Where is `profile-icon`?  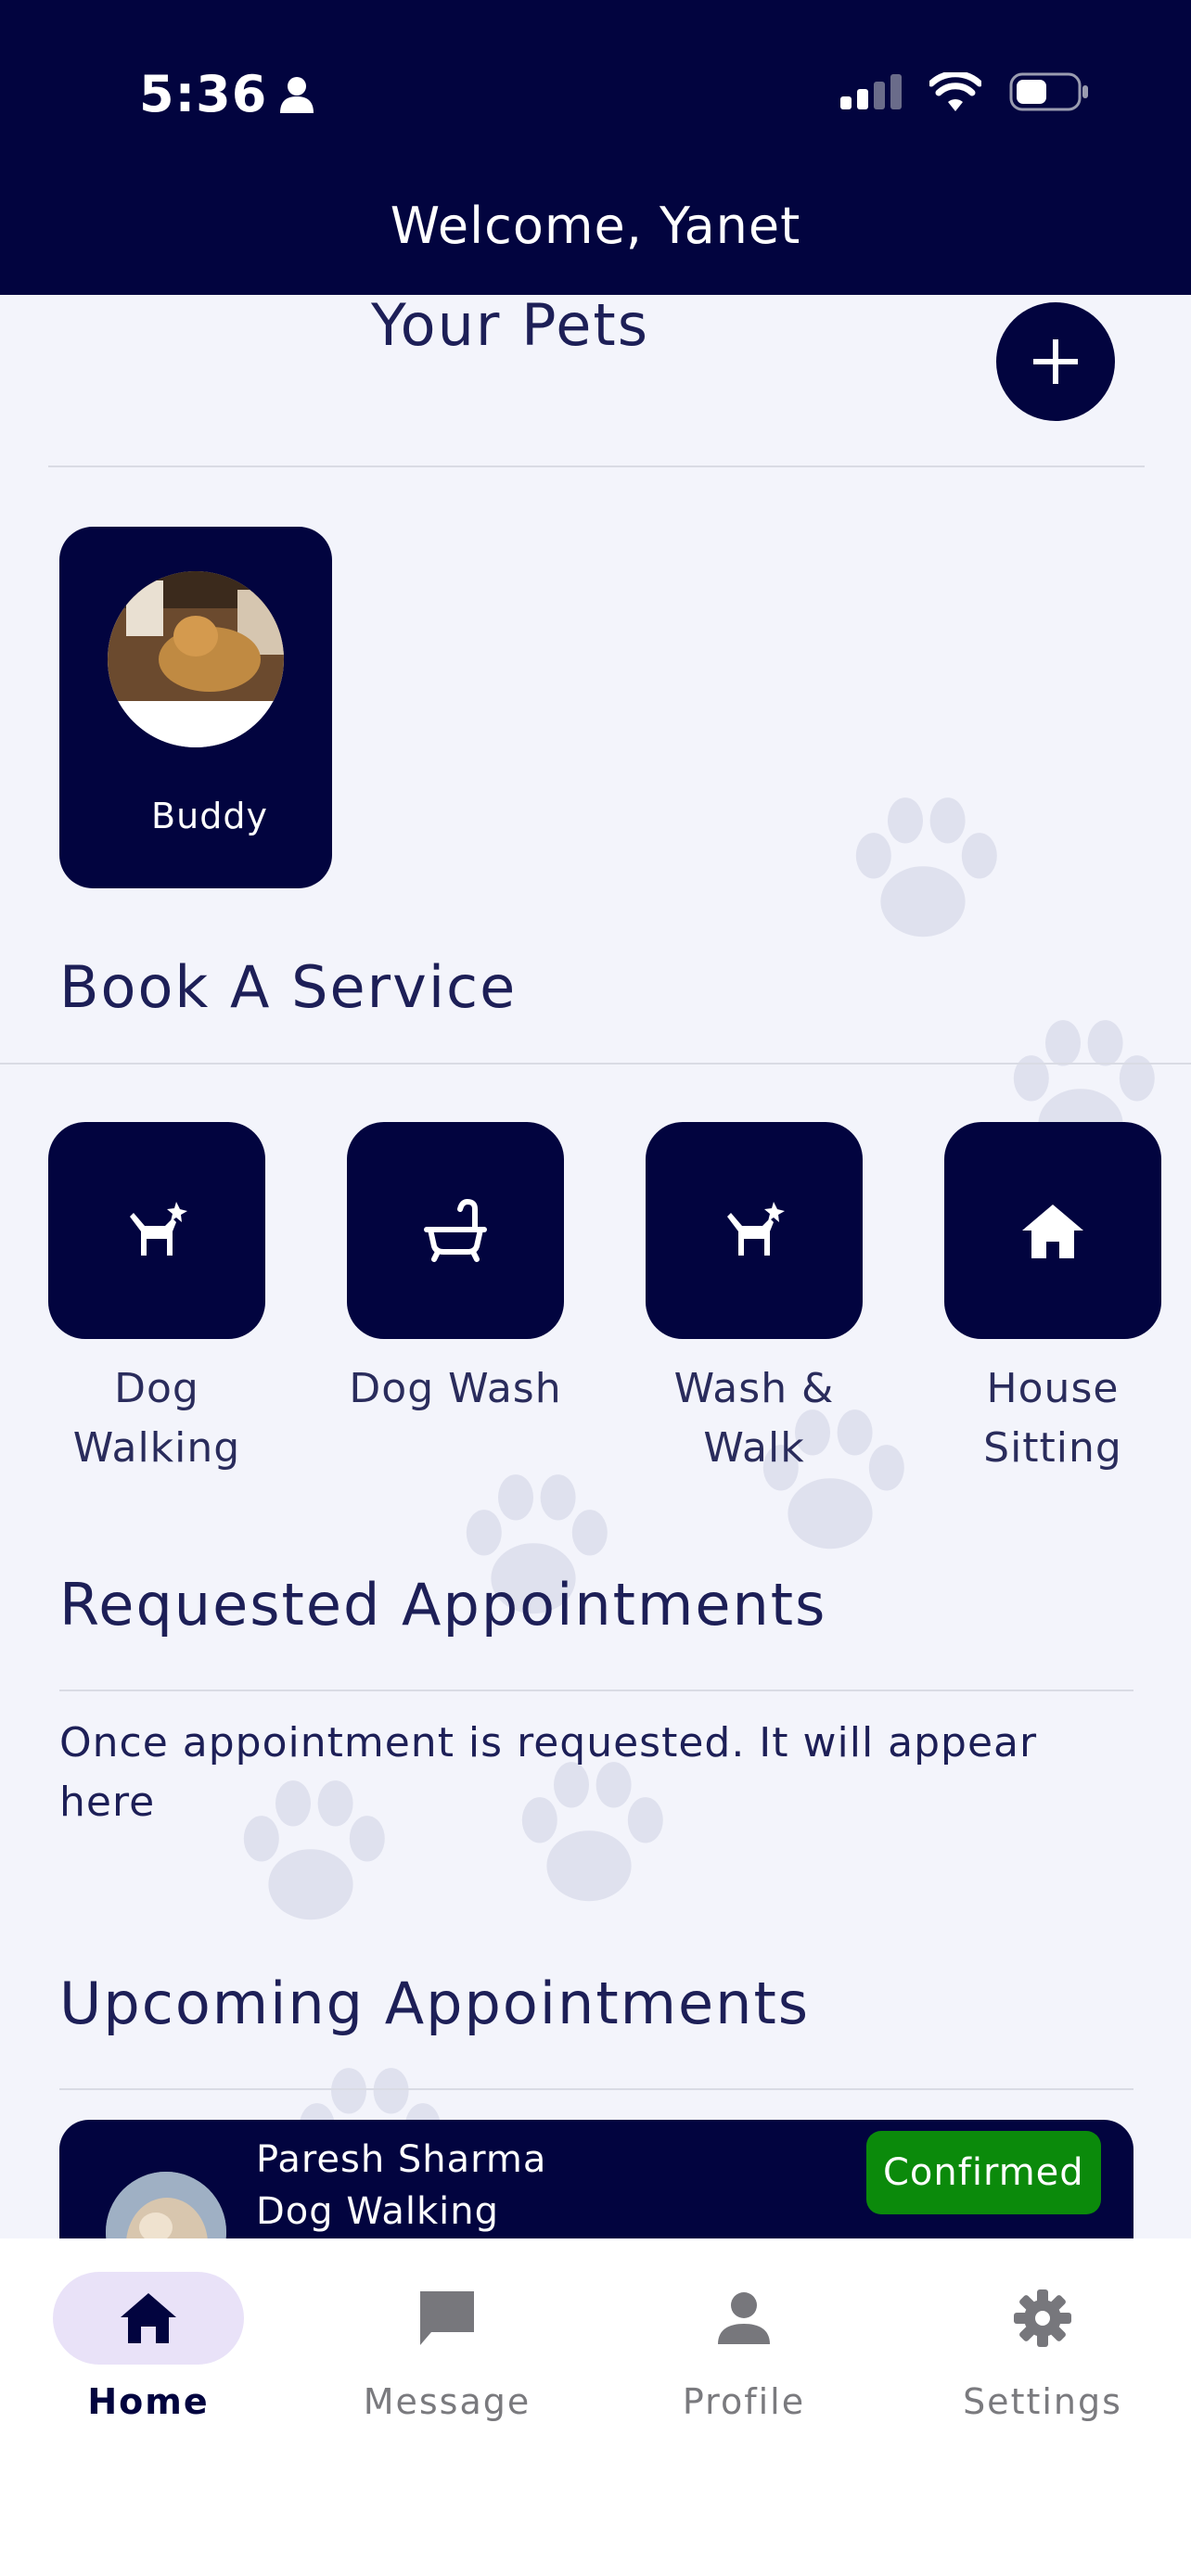 profile-icon is located at coordinates (744, 2318).